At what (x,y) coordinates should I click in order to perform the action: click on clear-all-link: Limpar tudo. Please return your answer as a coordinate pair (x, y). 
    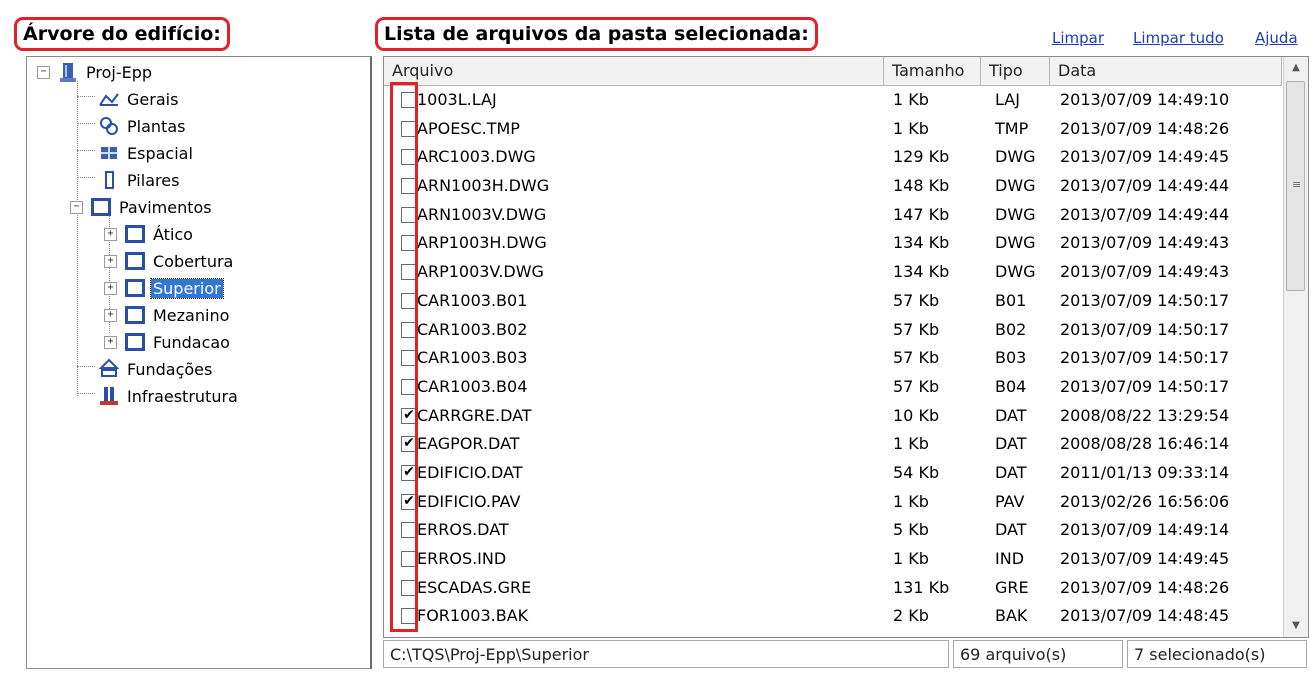
    Looking at the image, I should click on (1178, 38).